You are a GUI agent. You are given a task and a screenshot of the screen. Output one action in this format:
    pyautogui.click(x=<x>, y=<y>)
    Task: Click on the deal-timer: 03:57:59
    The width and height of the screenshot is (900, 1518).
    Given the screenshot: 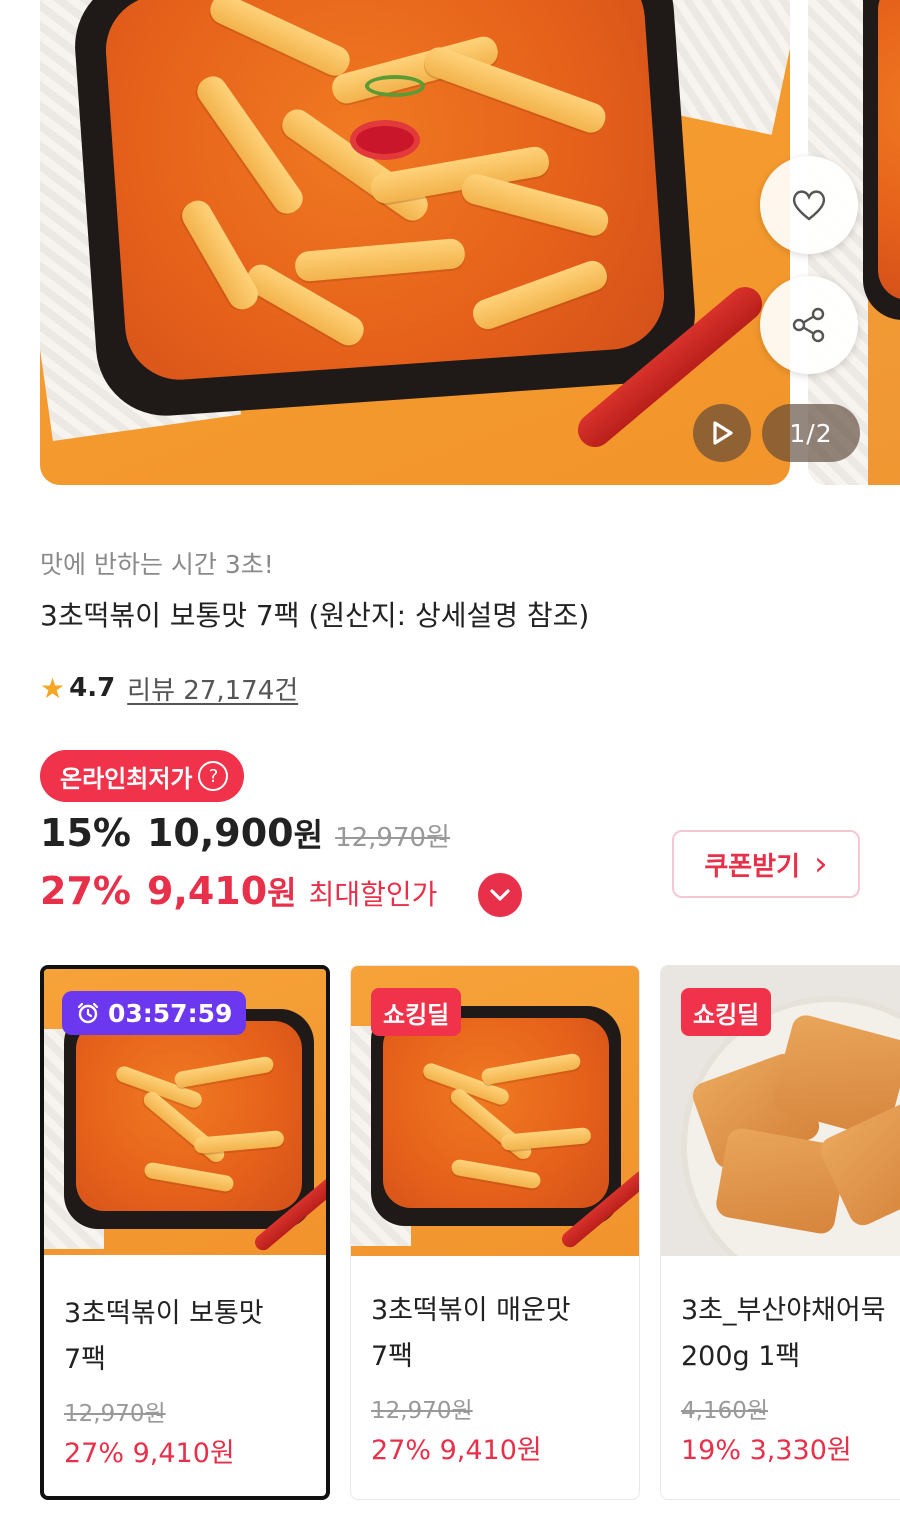 What is the action you would take?
    pyautogui.click(x=154, y=1013)
    